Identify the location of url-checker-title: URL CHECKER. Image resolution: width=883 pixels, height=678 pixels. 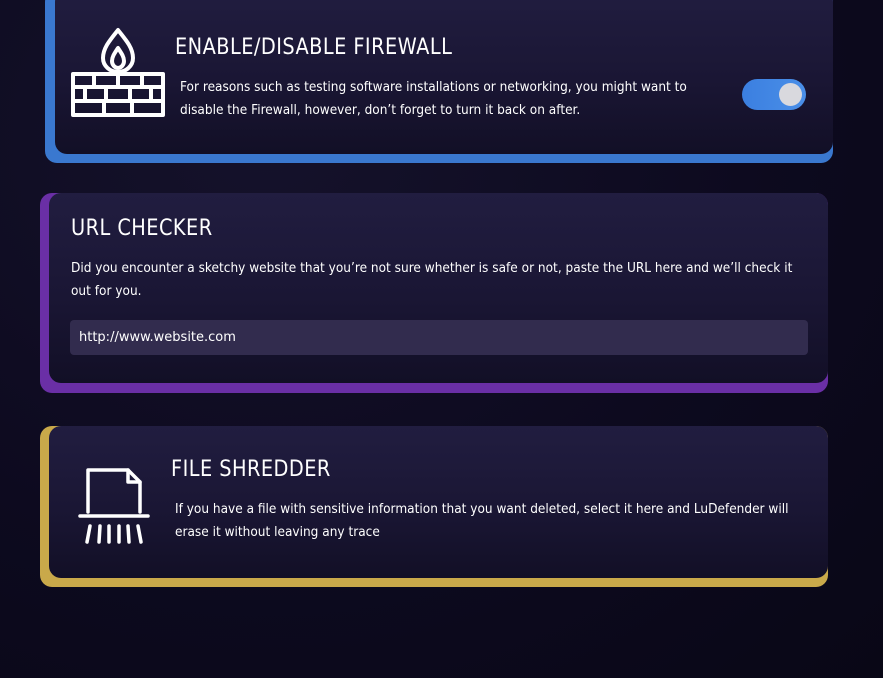
(142, 228).